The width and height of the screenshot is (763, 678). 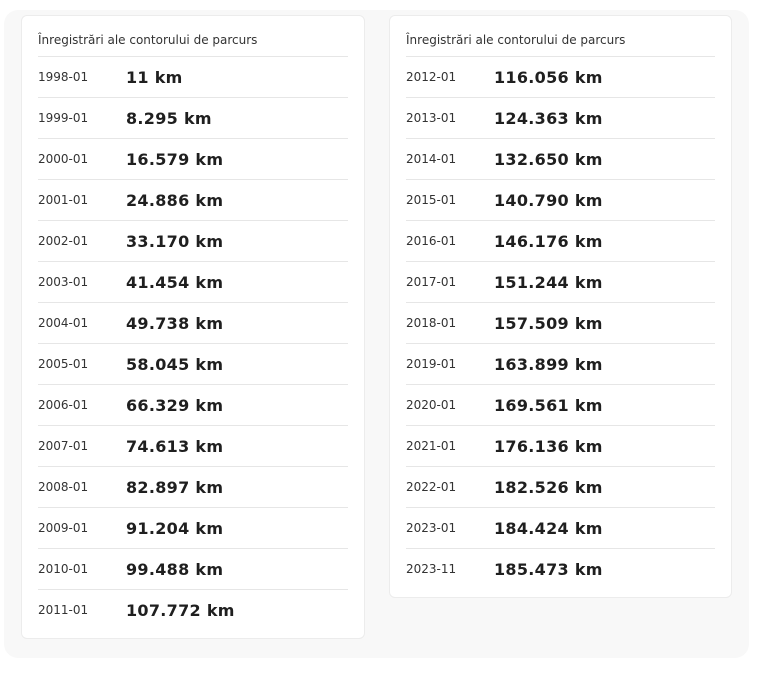 I want to click on record-odometer-value: 66.329 km, so click(x=175, y=405).